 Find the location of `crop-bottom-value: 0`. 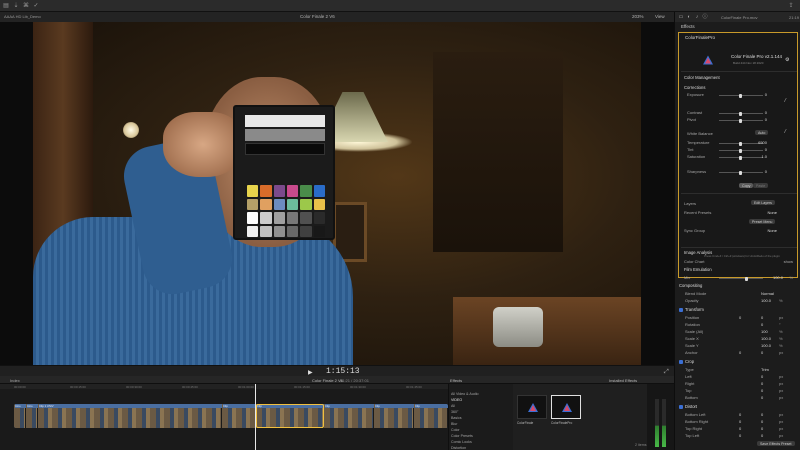

crop-bottom-value: 0 is located at coordinates (762, 397).